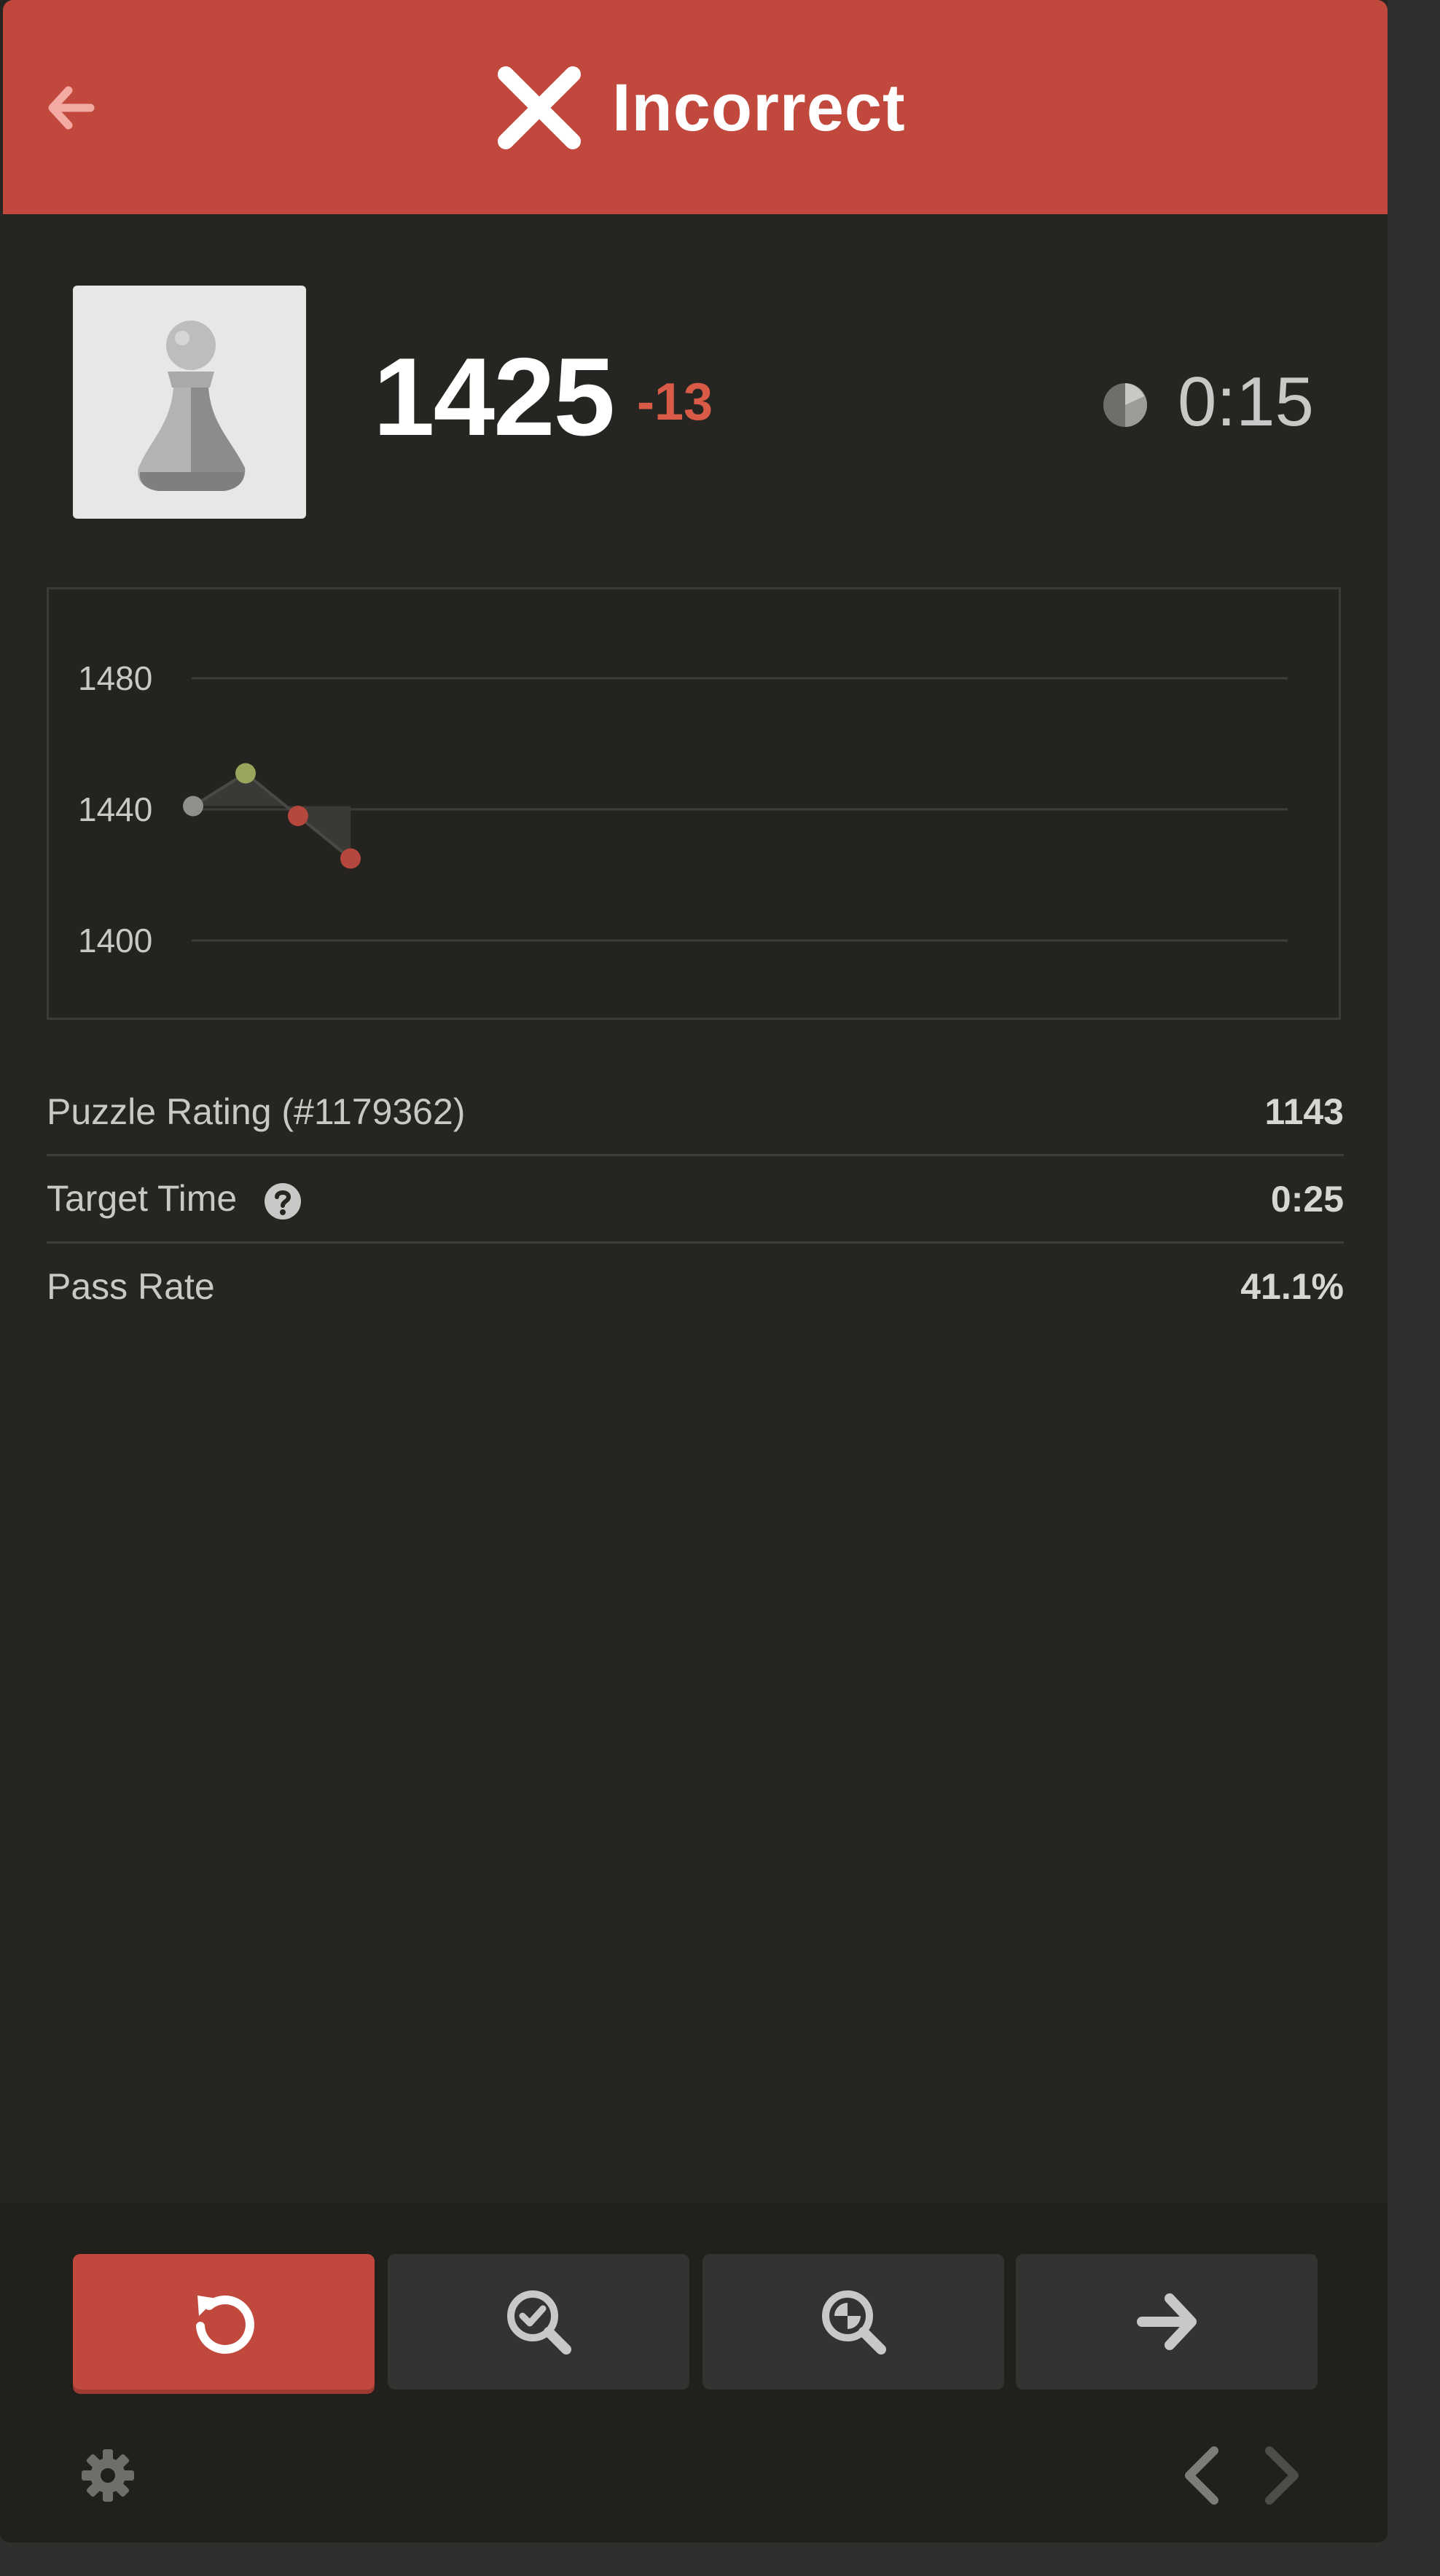 The width and height of the screenshot is (1440, 2576). I want to click on next-puzzle-button, so click(1167, 2322).